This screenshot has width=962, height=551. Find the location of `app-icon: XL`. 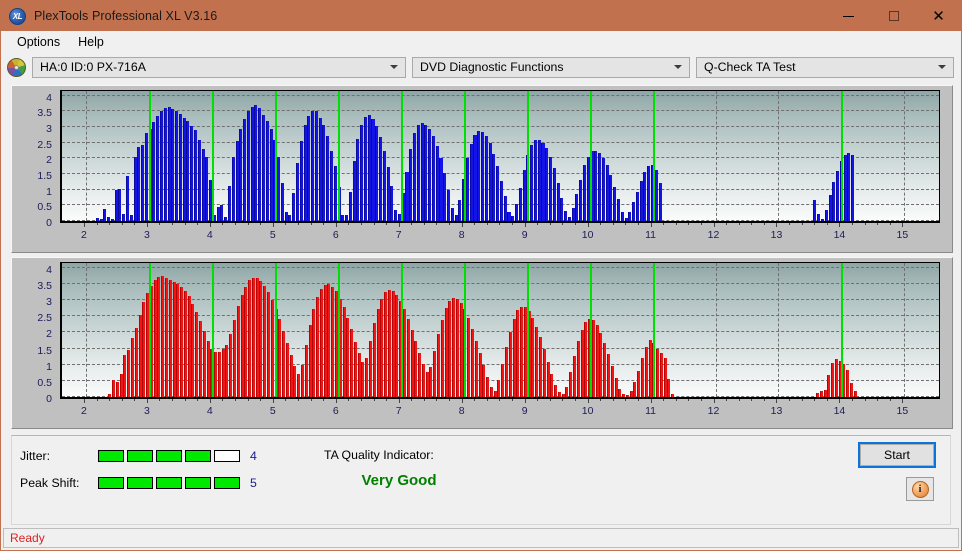

app-icon: XL is located at coordinates (17, 16).